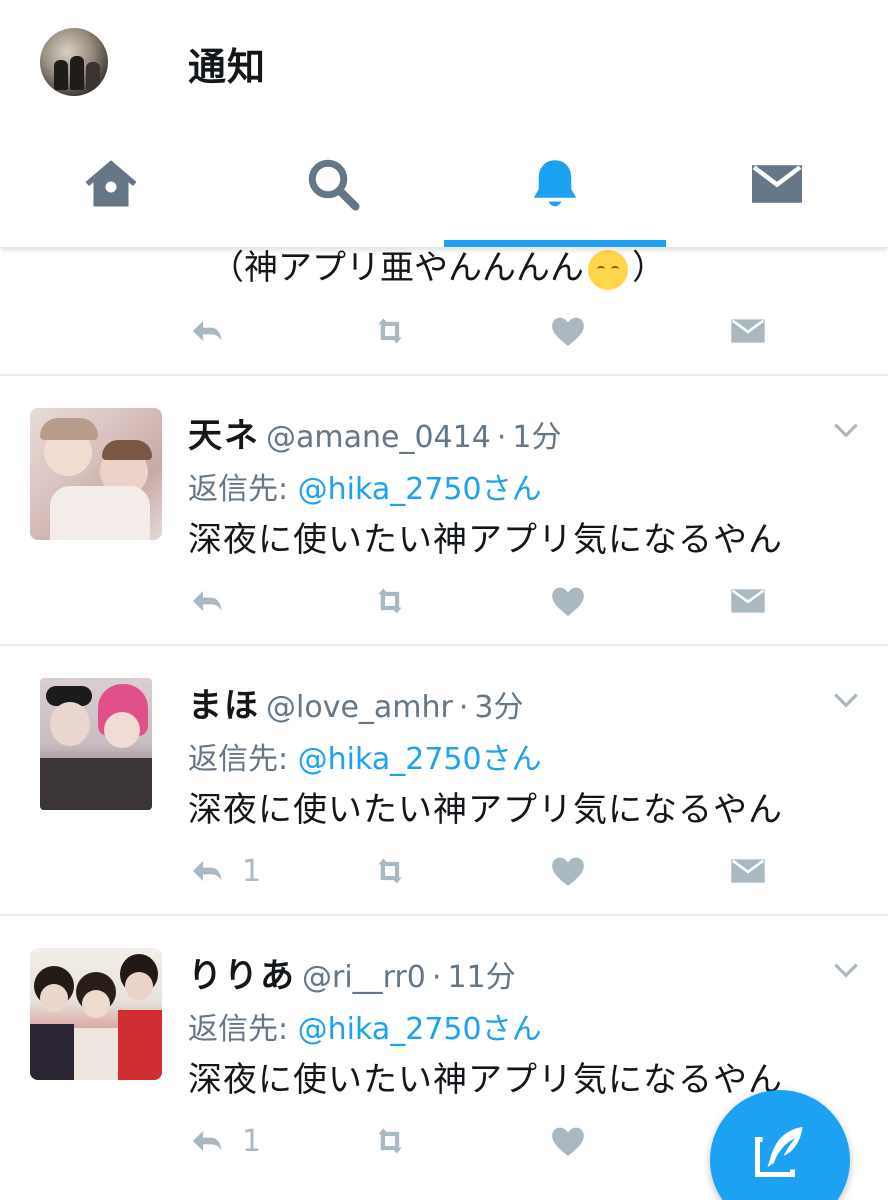 The image size is (888, 1200). What do you see at coordinates (74, 62) in the screenshot?
I see `profile-avatar` at bounding box center [74, 62].